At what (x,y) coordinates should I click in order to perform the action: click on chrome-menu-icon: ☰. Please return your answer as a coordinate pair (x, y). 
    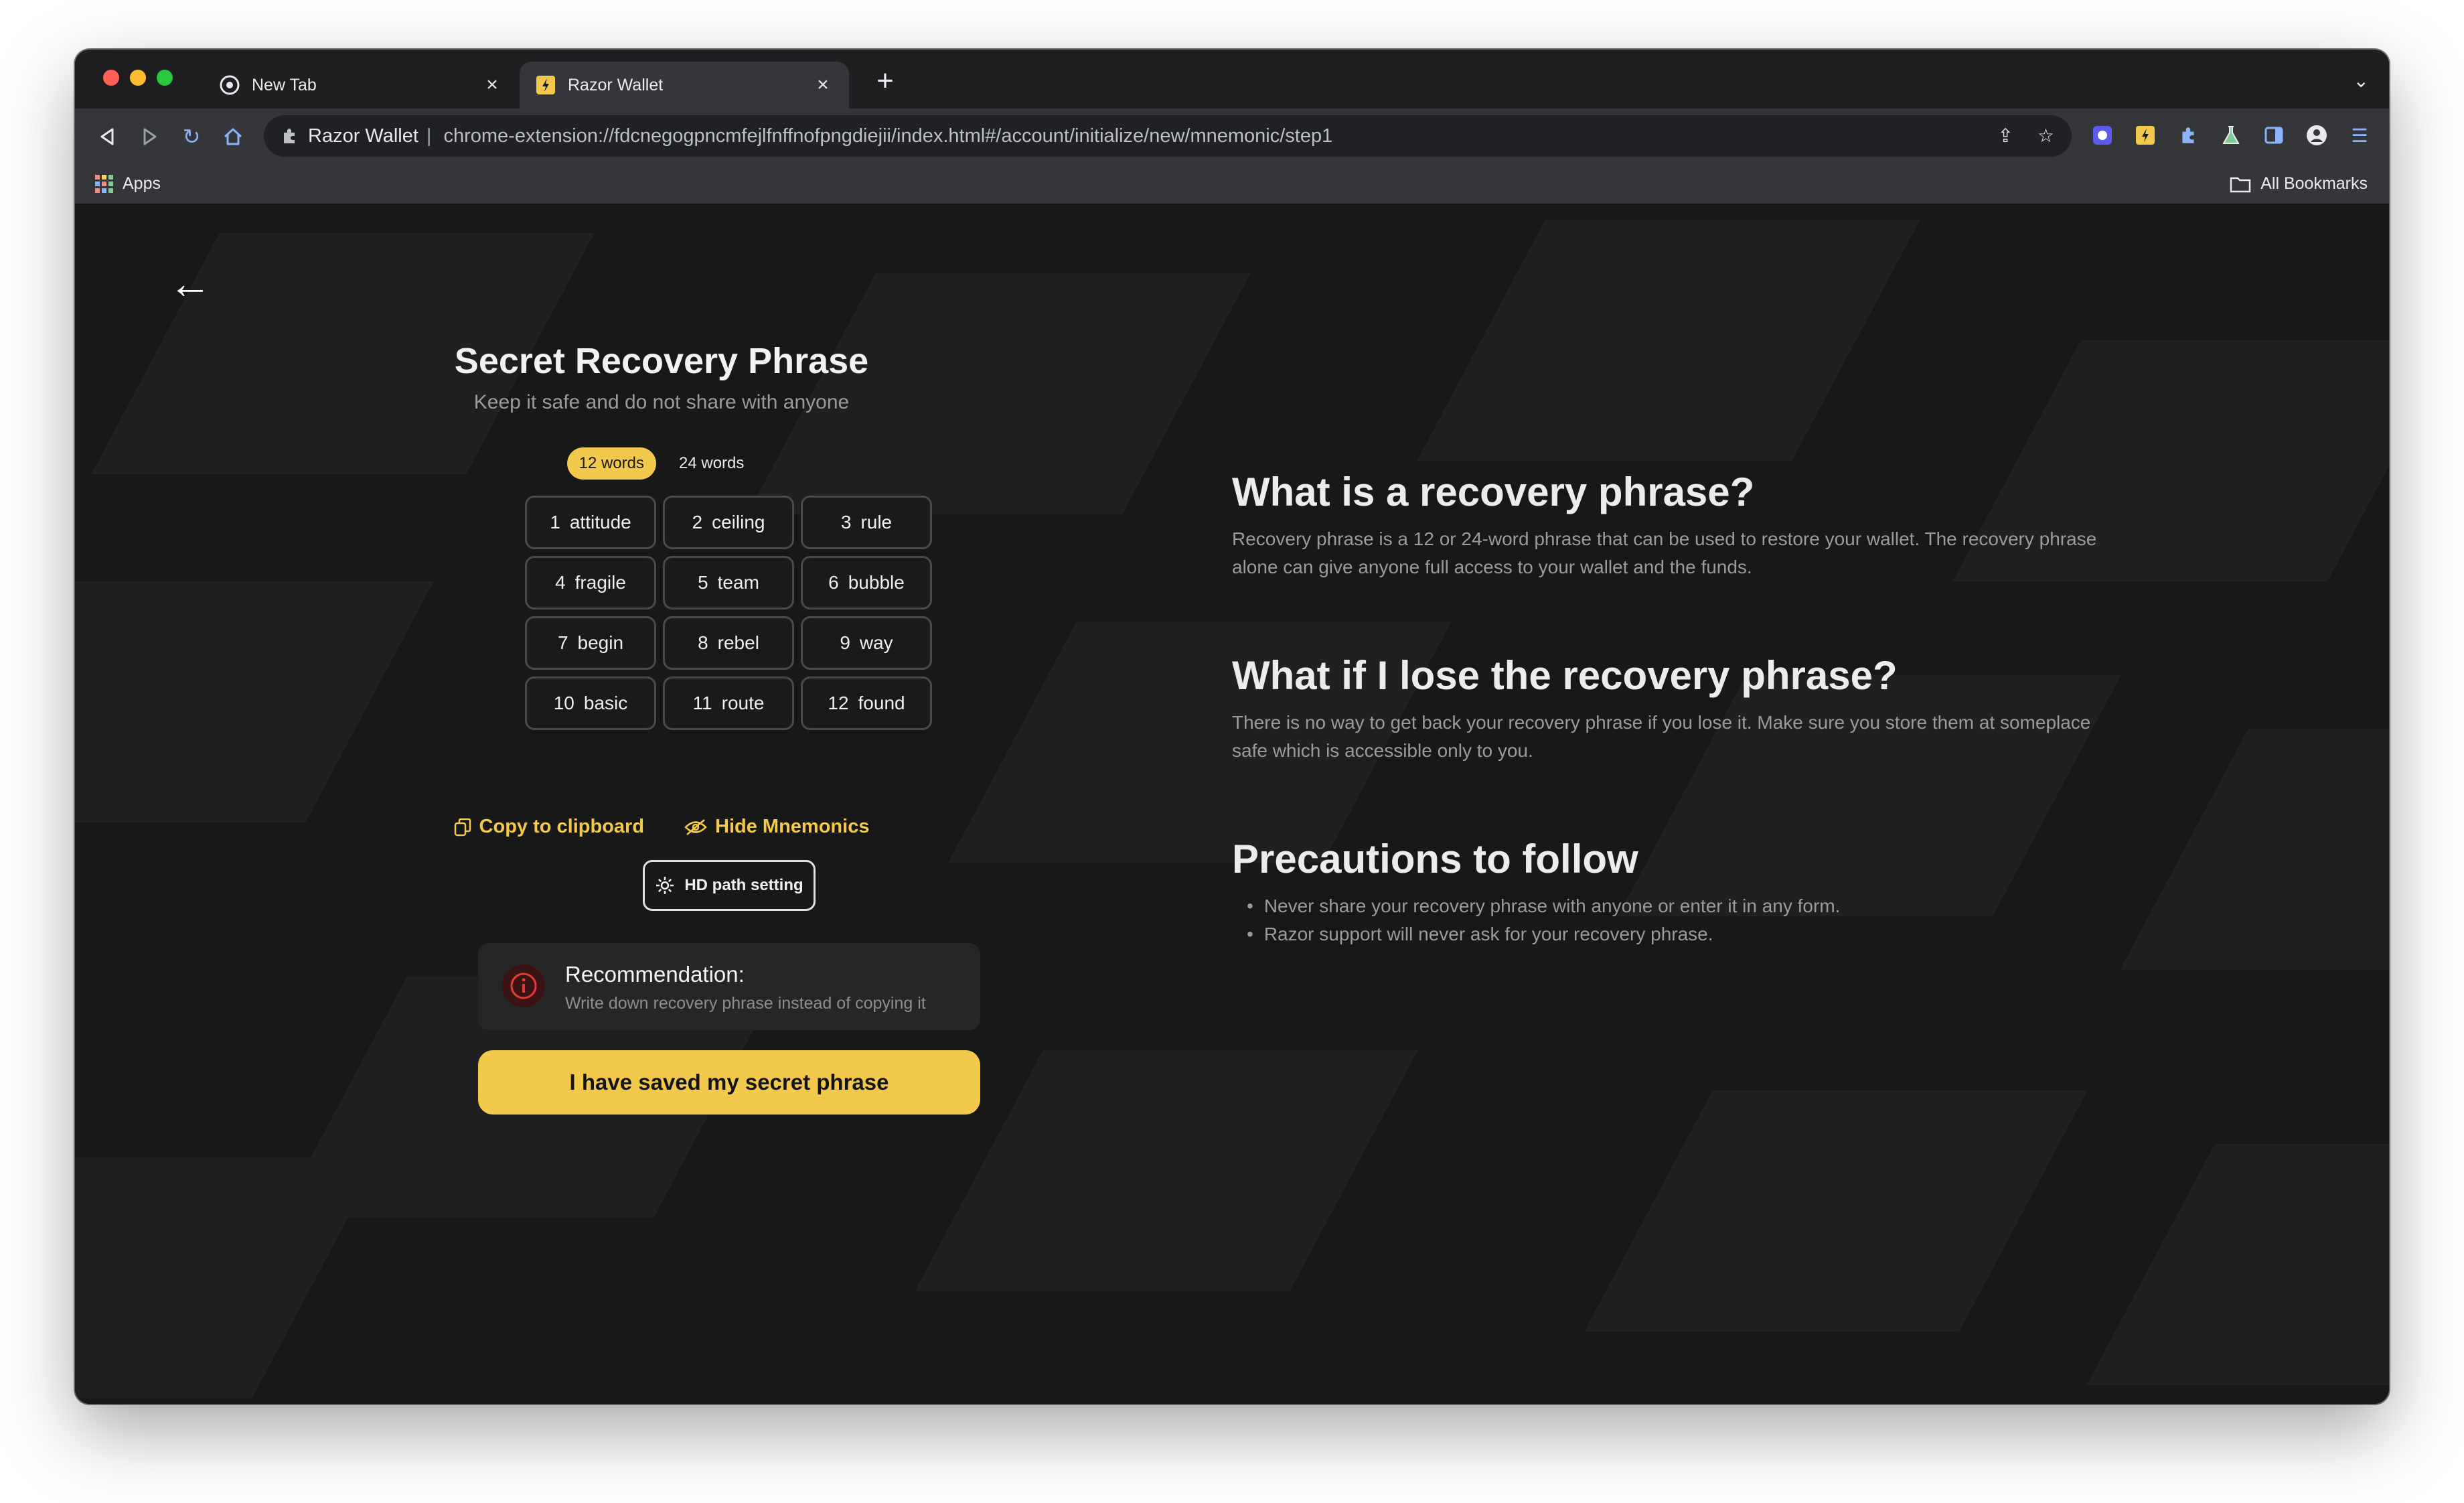
    Looking at the image, I should click on (2359, 135).